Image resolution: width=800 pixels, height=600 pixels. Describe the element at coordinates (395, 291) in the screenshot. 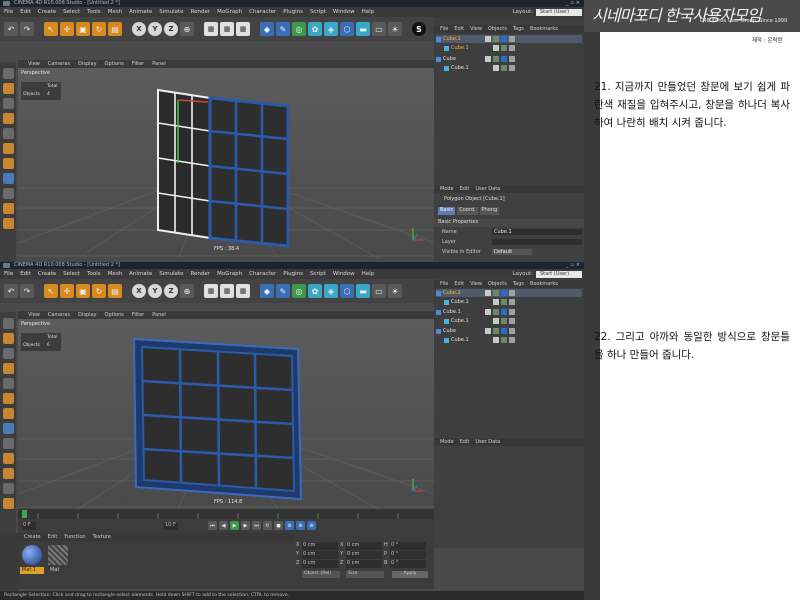

I see `light-icon: ☀` at that location.